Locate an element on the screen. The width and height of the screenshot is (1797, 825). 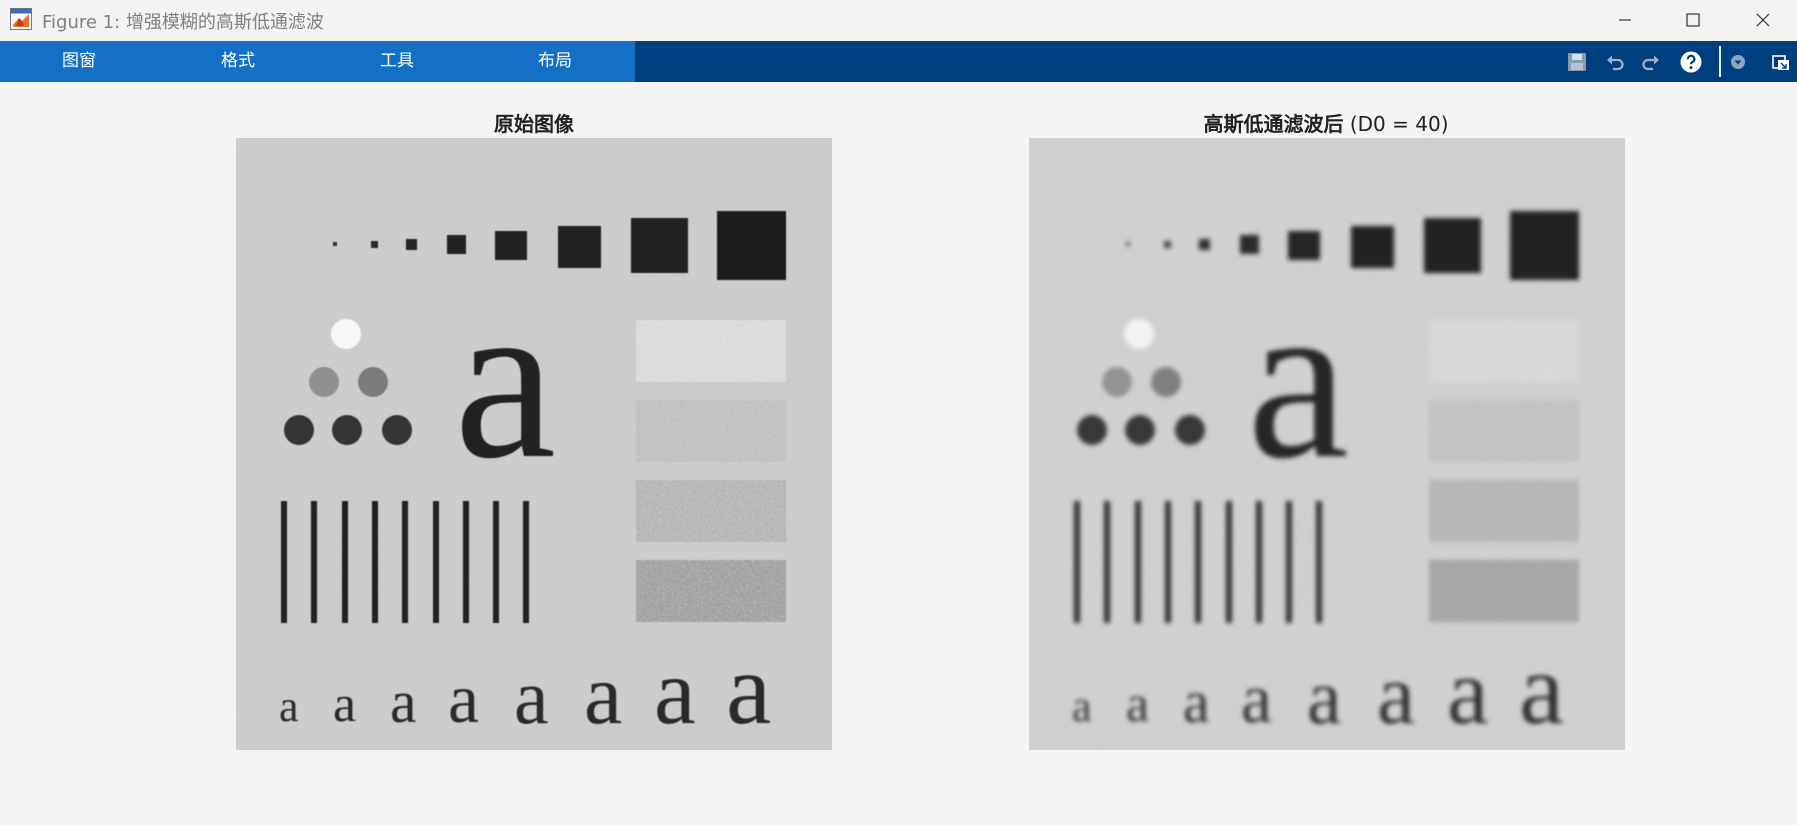
undock-icon is located at coordinates (1780, 62).